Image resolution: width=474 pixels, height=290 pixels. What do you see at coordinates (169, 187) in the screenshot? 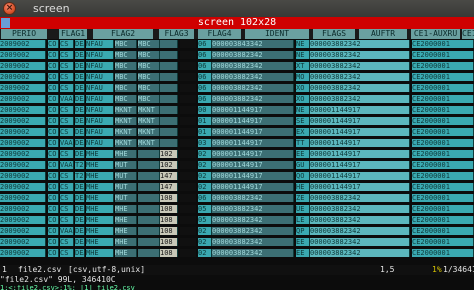
I see `table-cell: 147` at bounding box center [169, 187].